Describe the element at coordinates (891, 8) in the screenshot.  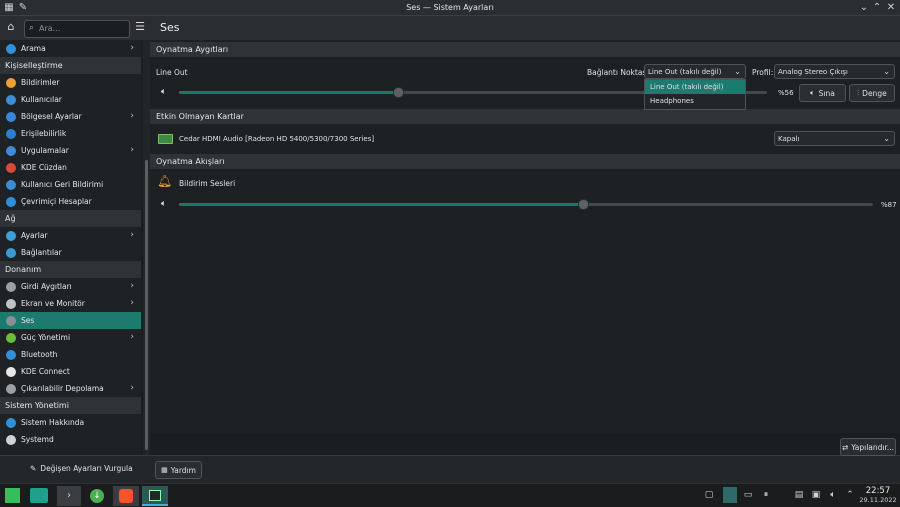
I see `close-icon: ✕` at that location.